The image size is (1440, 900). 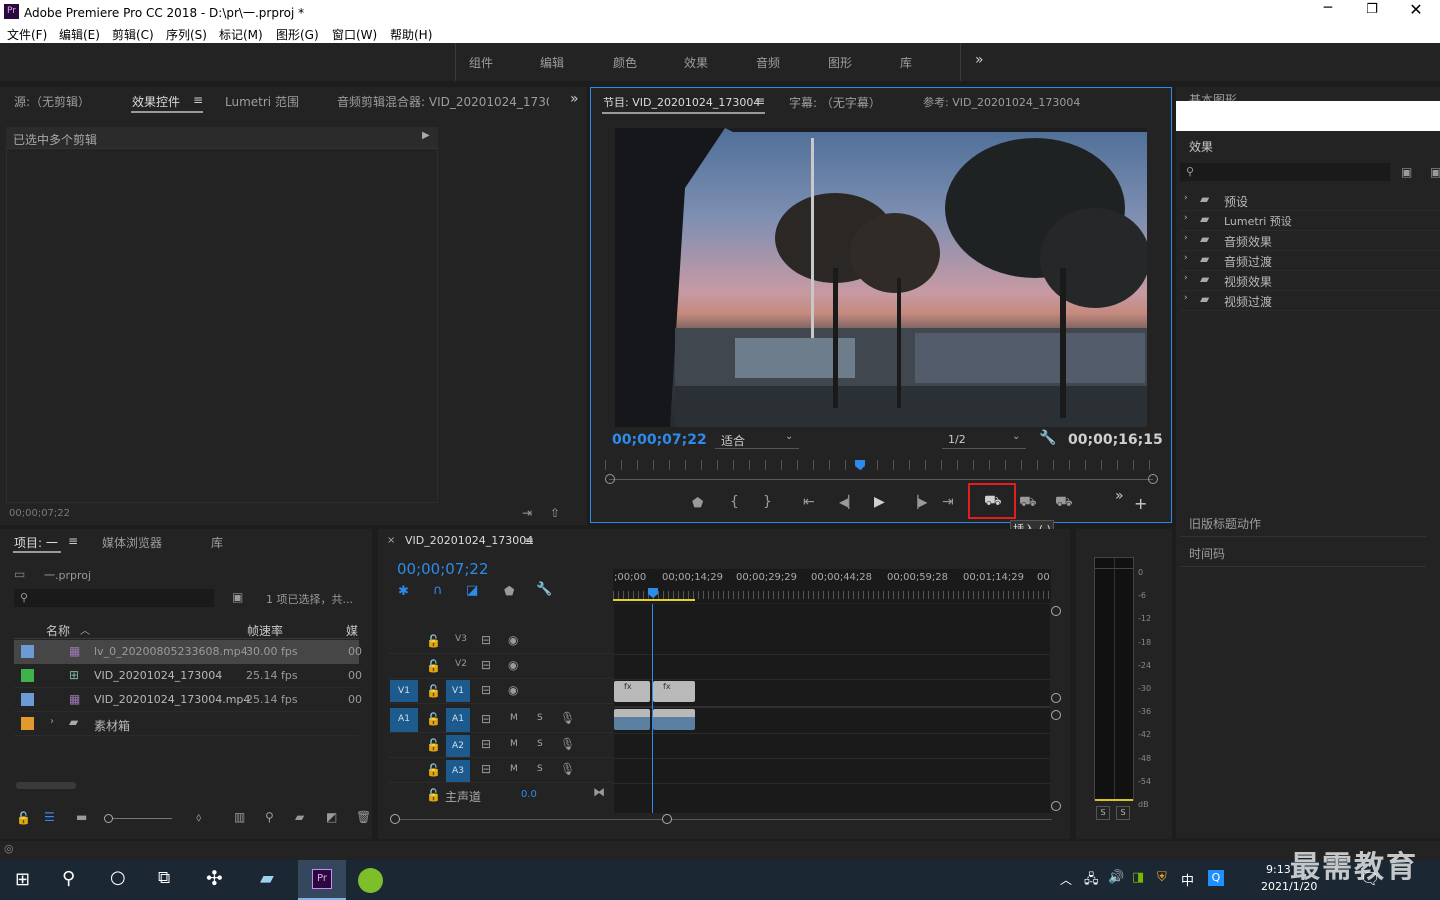 I want to click on workspace-editing: 编辑, so click(x=552, y=62).